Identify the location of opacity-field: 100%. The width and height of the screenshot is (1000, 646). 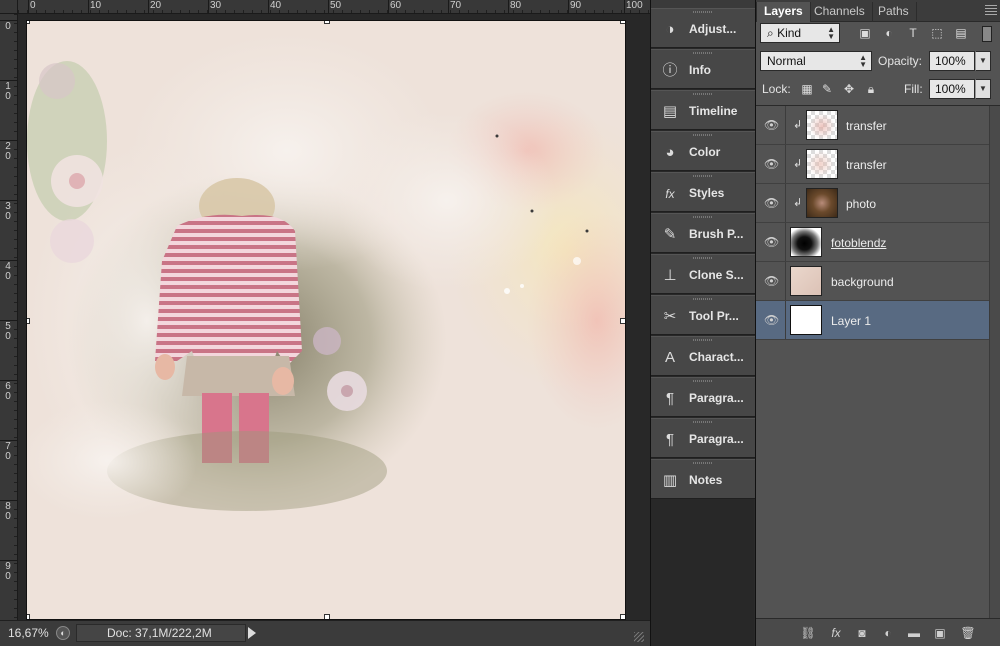
(952, 61).